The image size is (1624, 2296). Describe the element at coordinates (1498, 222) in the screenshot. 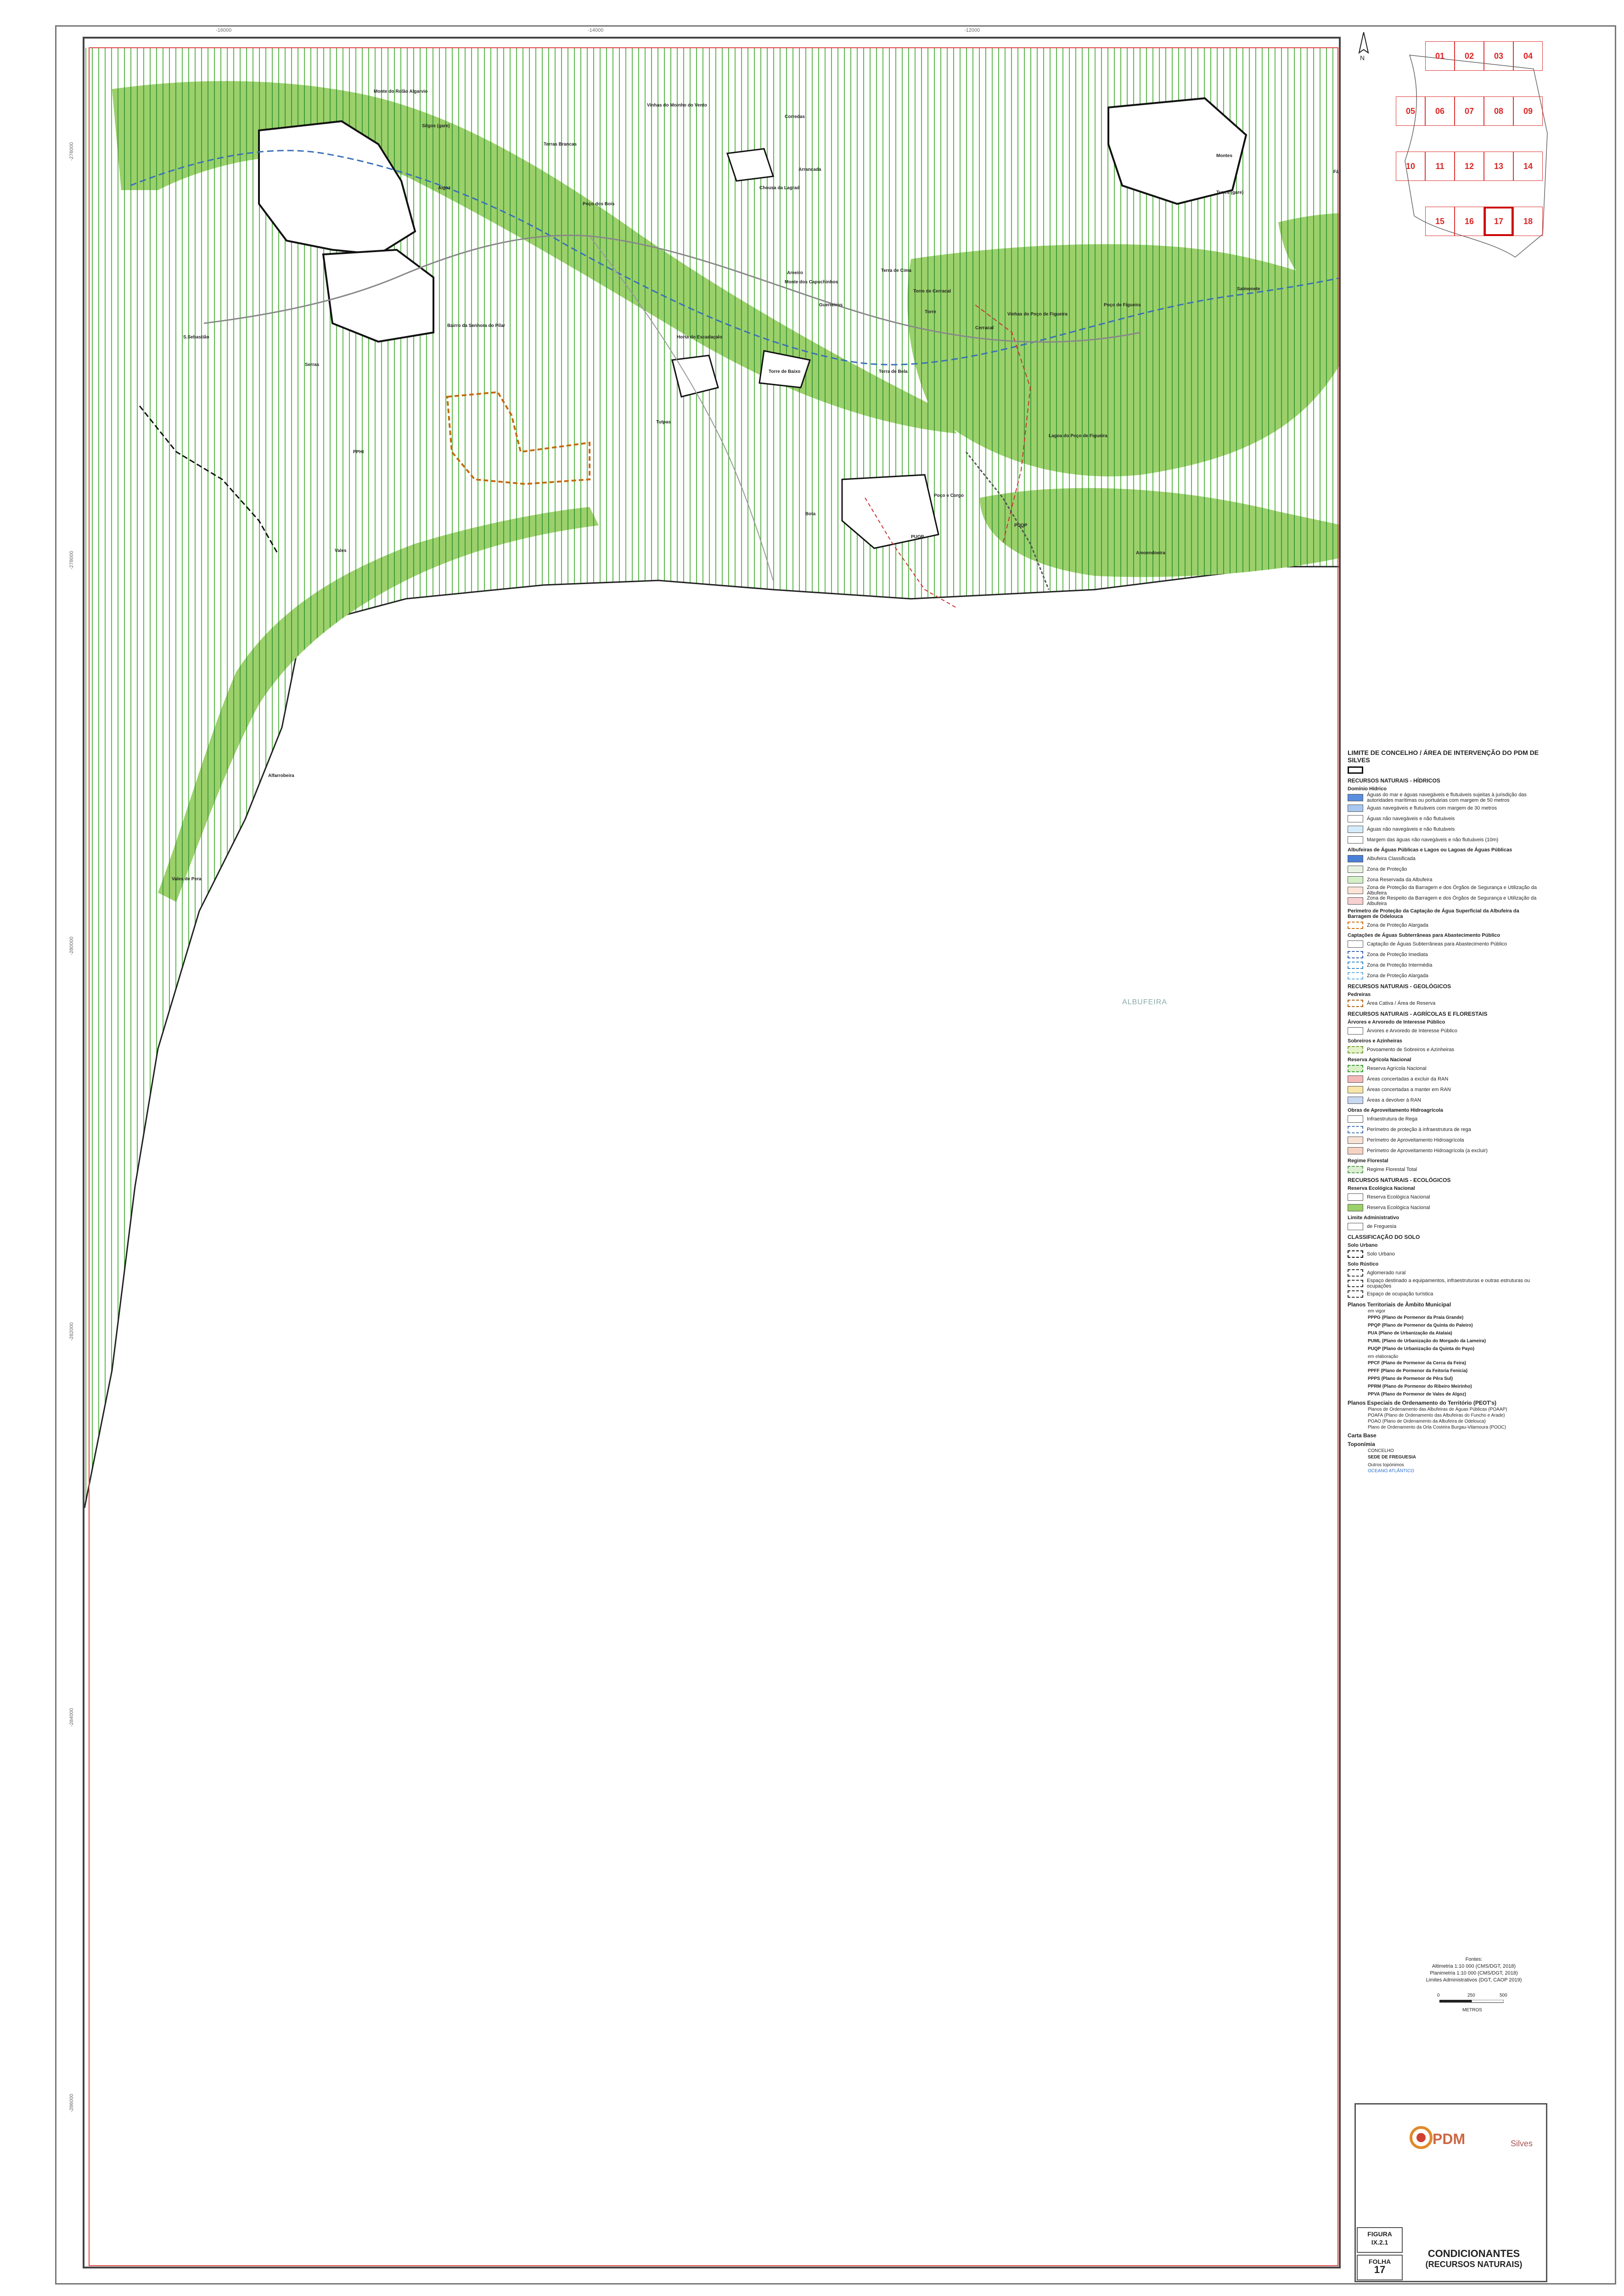

I see `sheet-index-cell: 17` at that location.